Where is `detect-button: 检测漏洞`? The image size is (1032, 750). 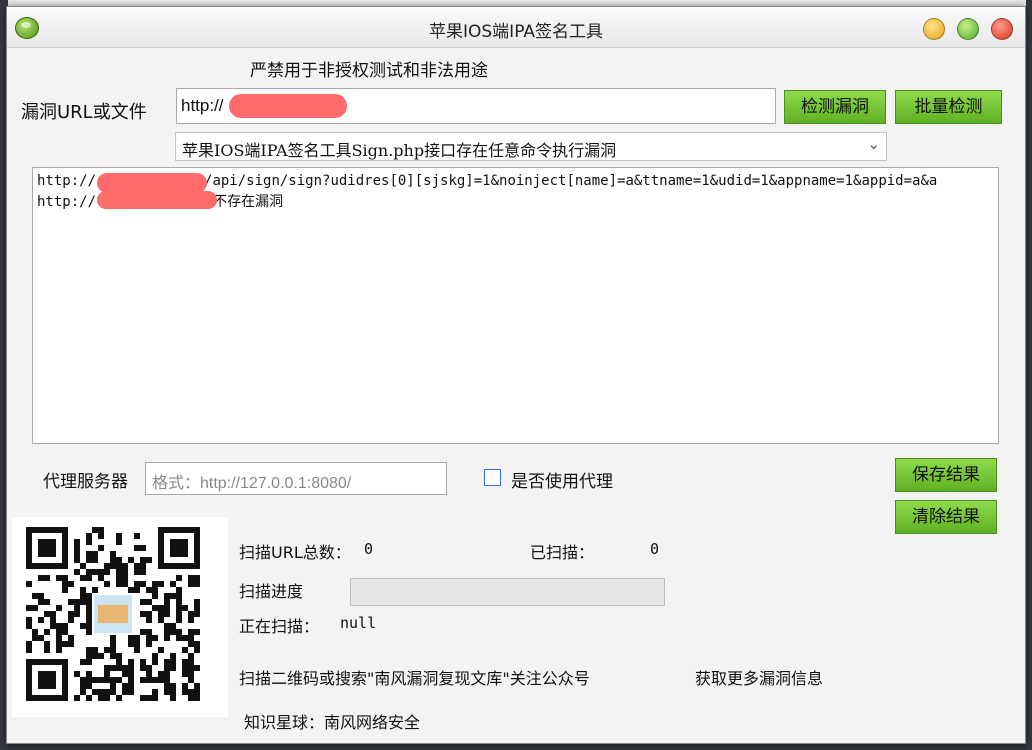
detect-button: 检测漏洞 is located at coordinates (835, 107).